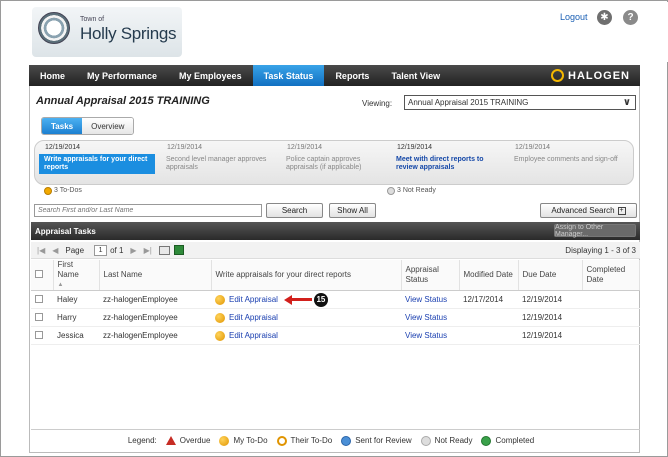 The height and width of the screenshot is (457, 668). Describe the element at coordinates (216, 163) in the screenshot. I see `step-label: Second level manager approves appraisals` at that location.